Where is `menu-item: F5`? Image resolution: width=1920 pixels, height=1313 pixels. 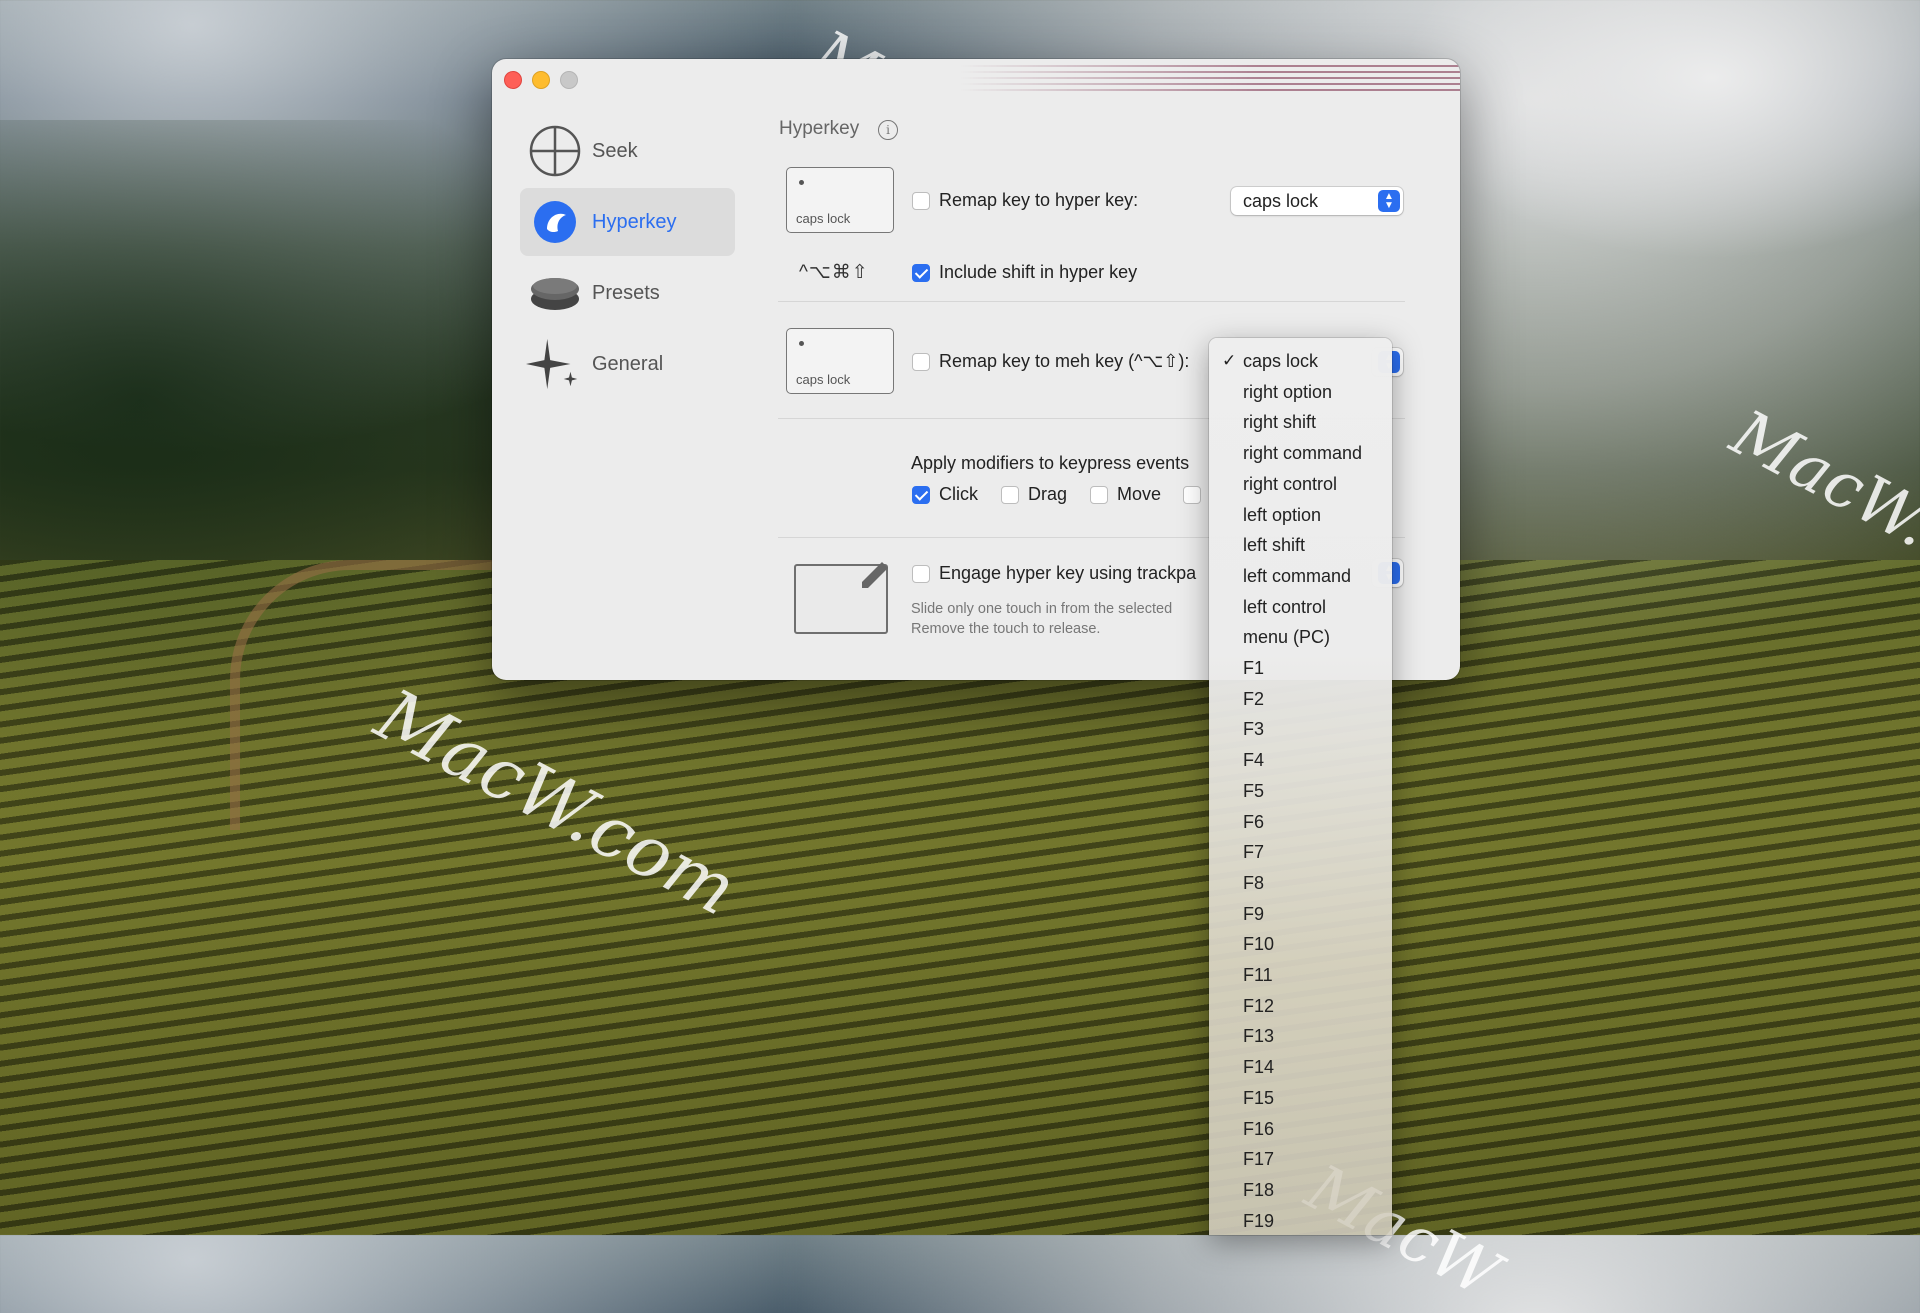
menu-item: F5 is located at coordinates (1300, 792).